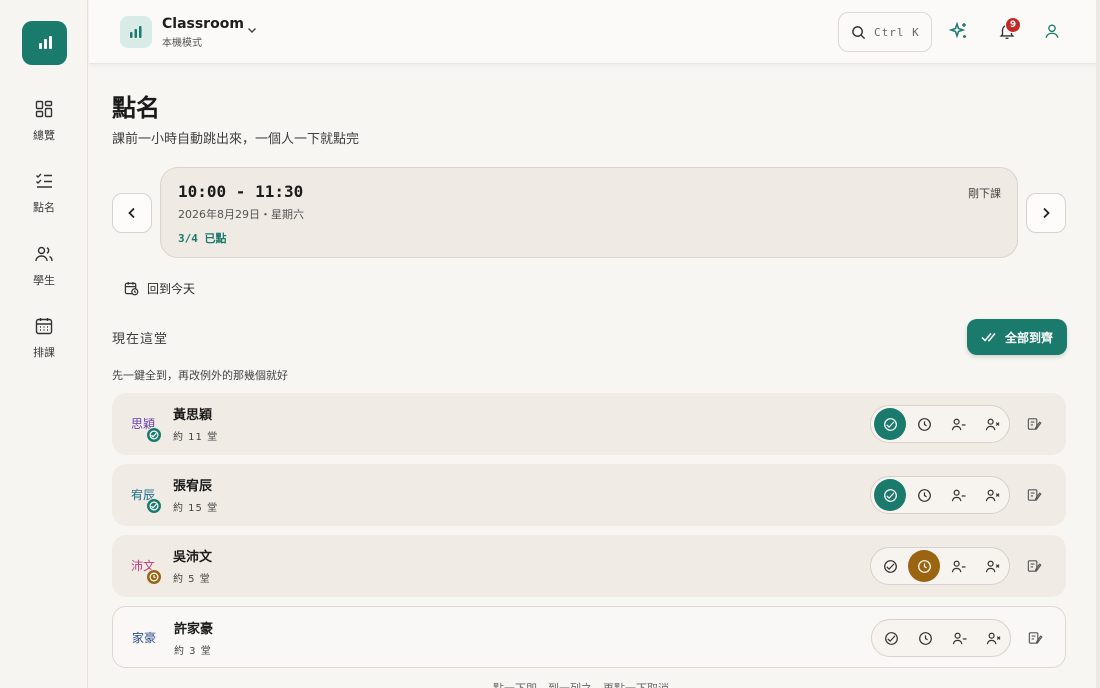 Image resolution: width=1100 pixels, height=688 pixels. What do you see at coordinates (194, 629) in the screenshot?
I see `student-name: 許家豪` at bounding box center [194, 629].